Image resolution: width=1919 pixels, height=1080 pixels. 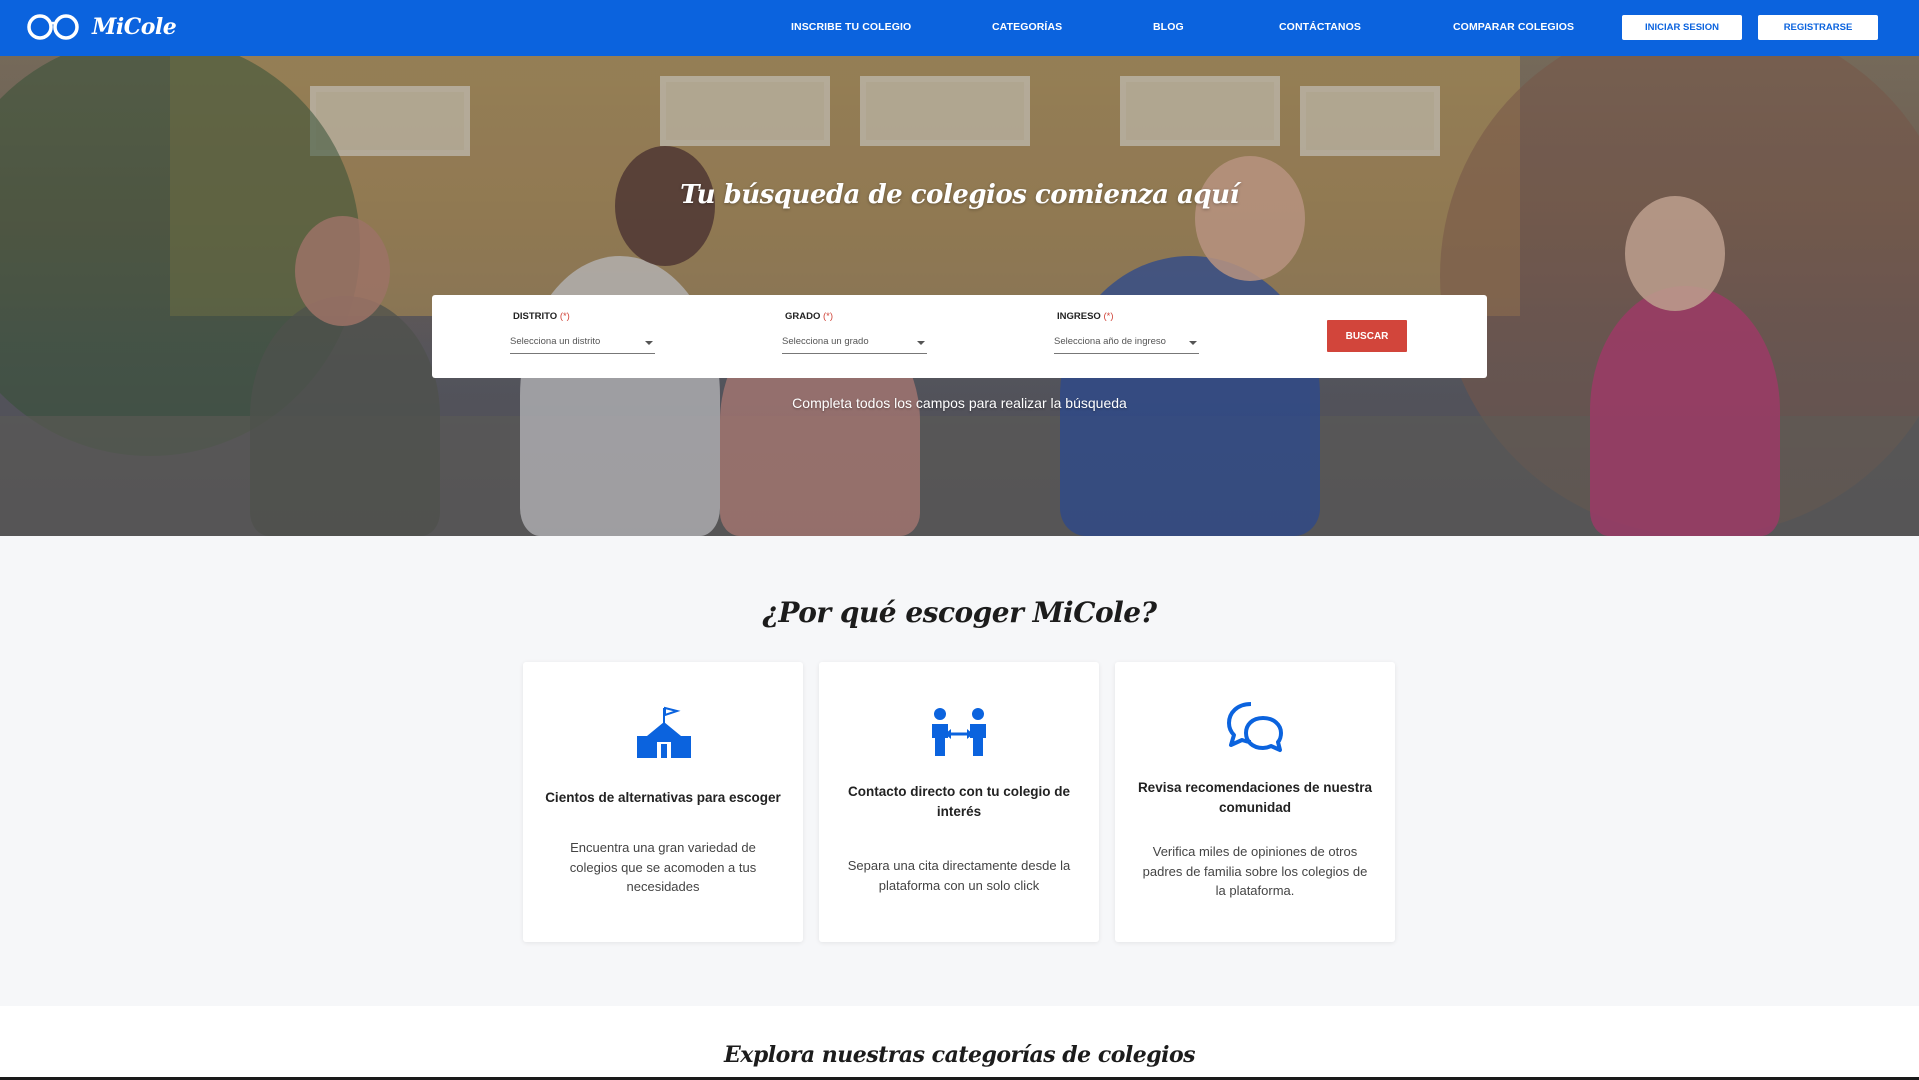 I want to click on categories-section: Explora nuestras categorías de colegios, so click(x=959, y=1043).